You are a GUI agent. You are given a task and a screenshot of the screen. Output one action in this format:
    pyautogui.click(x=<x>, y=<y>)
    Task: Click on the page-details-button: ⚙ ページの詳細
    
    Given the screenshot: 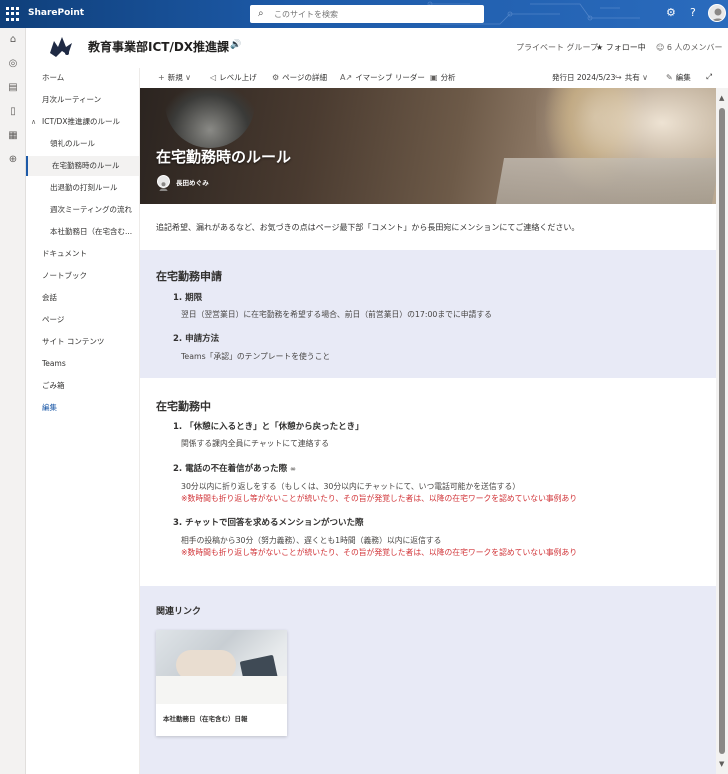 What is the action you would take?
    pyautogui.click(x=299, y=77)
    